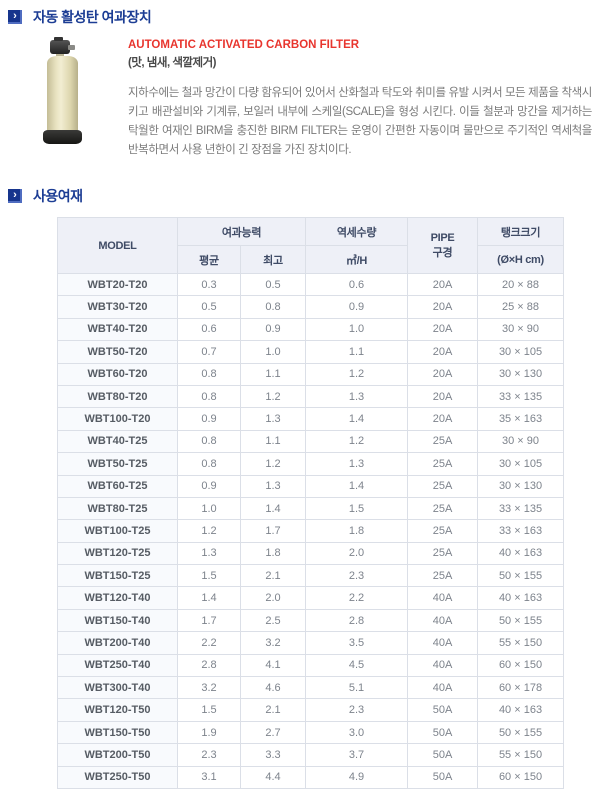  Describe the element at coordinates (356, 259) in the screenshot. I see `col-header-backwash-unit: ㎥/H` at that location.